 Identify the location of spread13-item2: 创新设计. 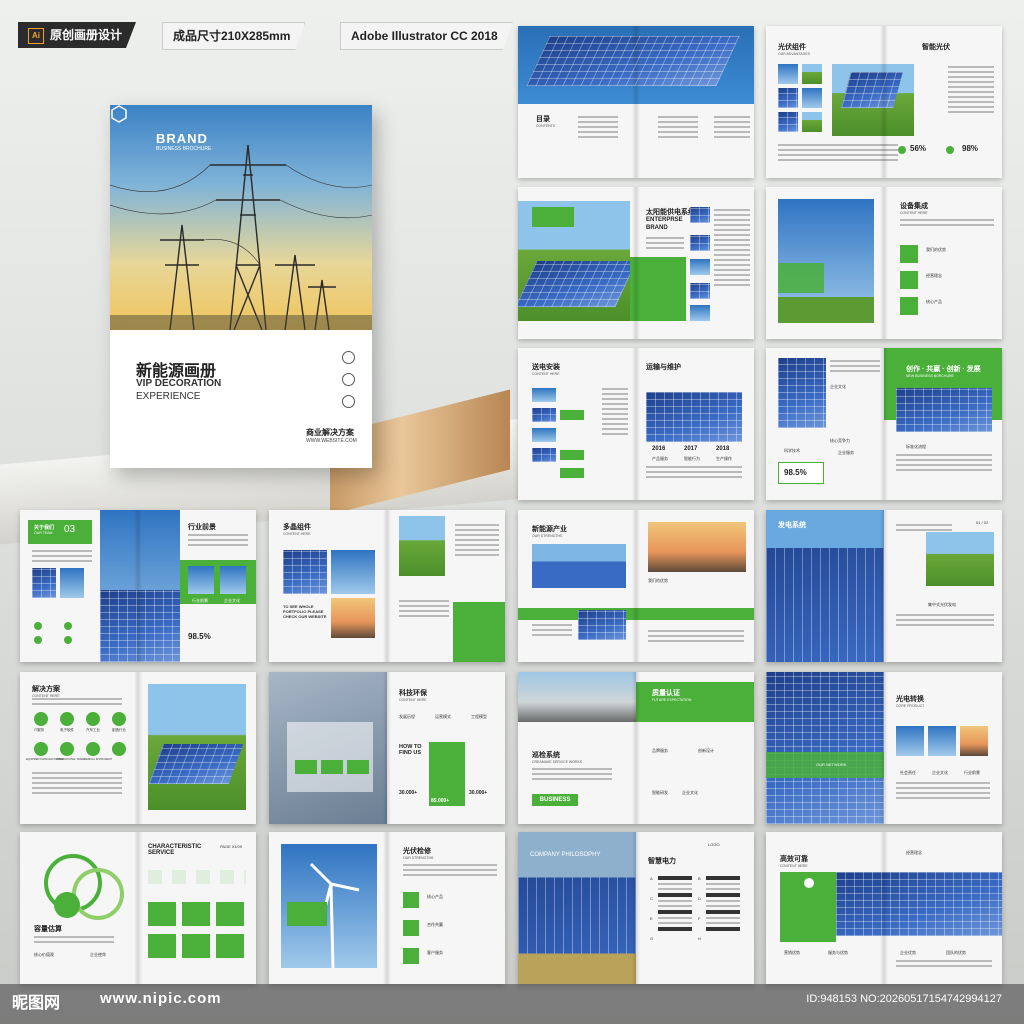
(706, 750).